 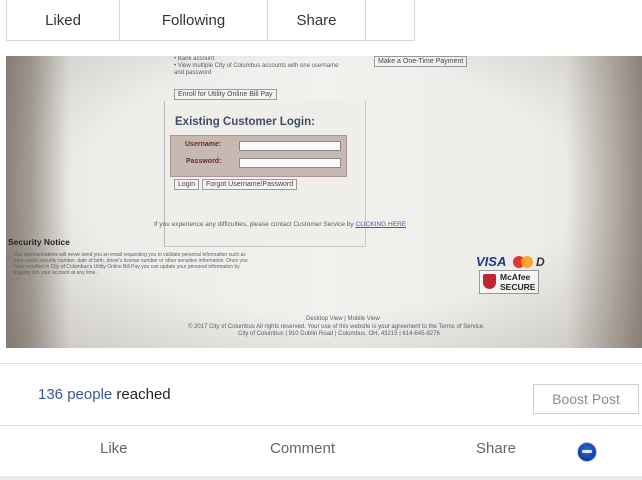 What do you see at coordinates (290, 163) in the screenshot?
I see `photo-password-input` at bounding box center [290, 163].